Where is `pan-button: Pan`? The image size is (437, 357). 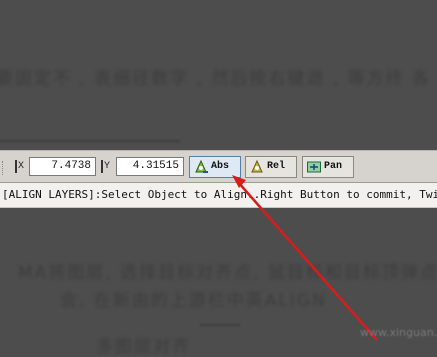
pan-button: Pan is located at coordinates (328, 167).